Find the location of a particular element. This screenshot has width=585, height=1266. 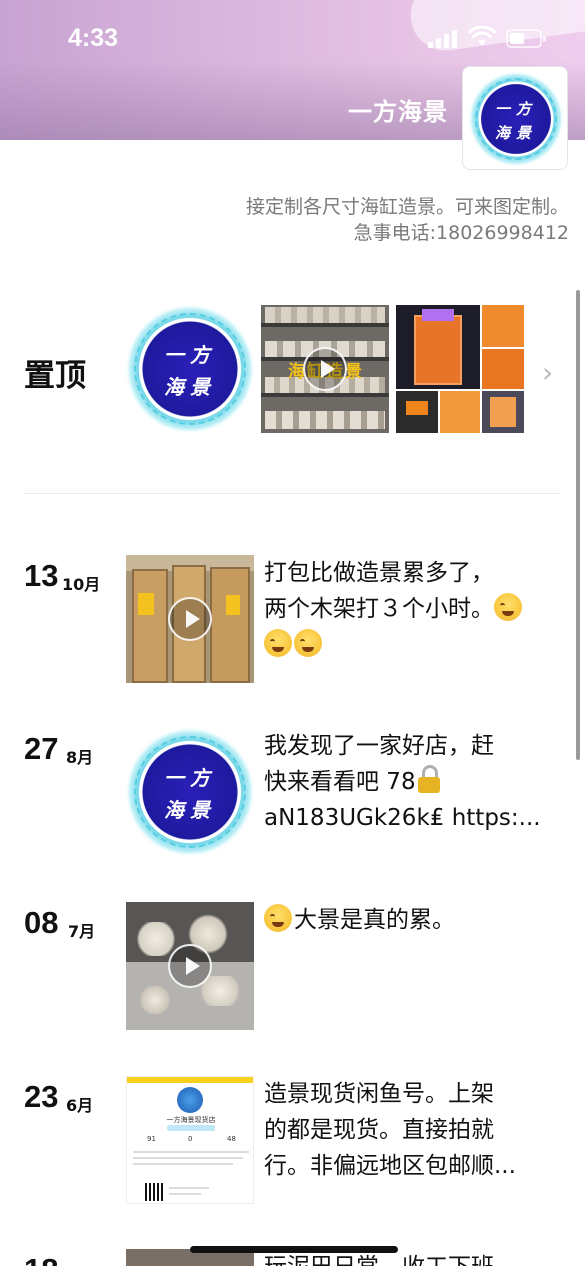

profile-avatar: 一方 海景 is located at coordinates (515, 118).